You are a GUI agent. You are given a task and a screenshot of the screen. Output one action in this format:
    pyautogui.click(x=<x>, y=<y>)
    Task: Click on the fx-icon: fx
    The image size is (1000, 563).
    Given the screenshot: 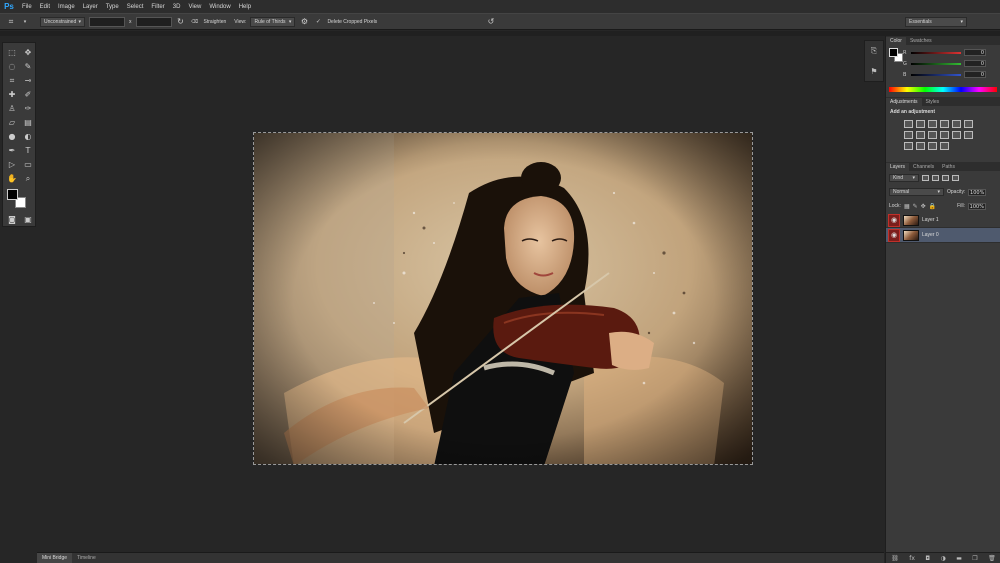 What is the action you would take?
    pyautogui.click(x=912, y=558)
    